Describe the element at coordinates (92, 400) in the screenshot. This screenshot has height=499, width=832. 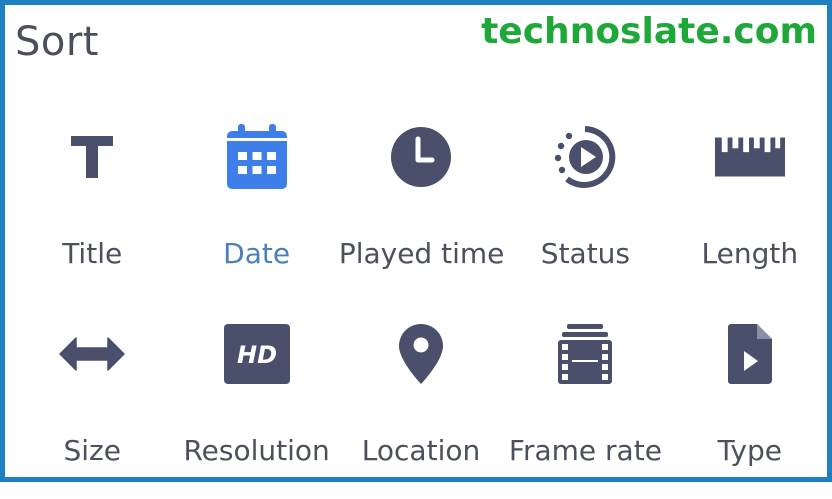
I see `sort-option-size: Size` at that location.